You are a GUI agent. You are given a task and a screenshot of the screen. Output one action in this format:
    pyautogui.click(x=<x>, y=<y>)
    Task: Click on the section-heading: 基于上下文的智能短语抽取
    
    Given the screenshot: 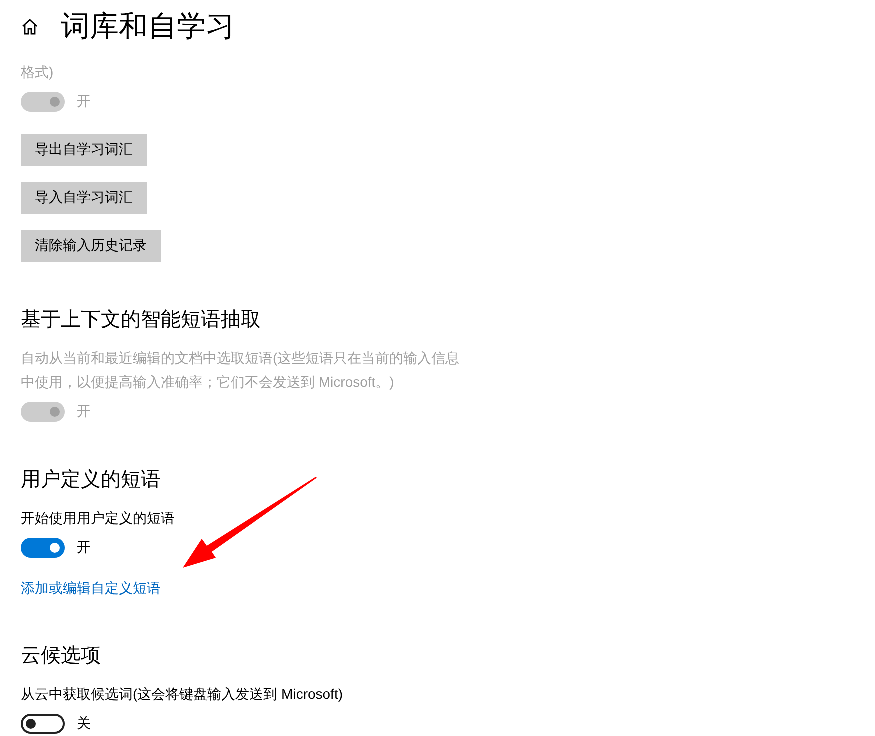 What is the action you would take?
    pyautogui.click(x=141, y=320)
    